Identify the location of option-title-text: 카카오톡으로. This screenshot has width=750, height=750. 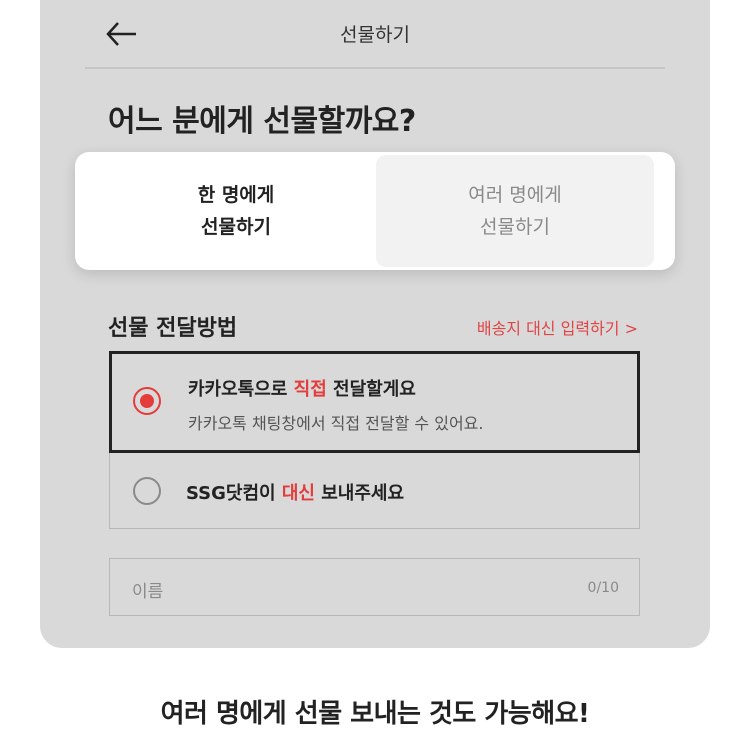
(241, 389).